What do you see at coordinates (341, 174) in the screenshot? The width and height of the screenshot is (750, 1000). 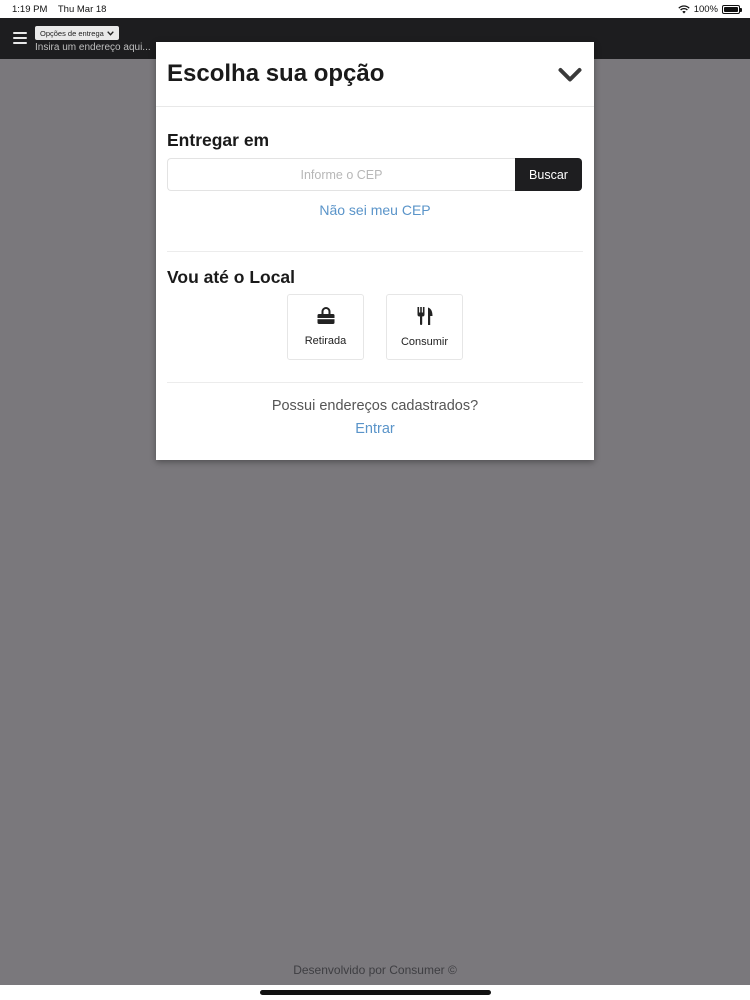 I see `cep-input` at bounding box center [341, 174].